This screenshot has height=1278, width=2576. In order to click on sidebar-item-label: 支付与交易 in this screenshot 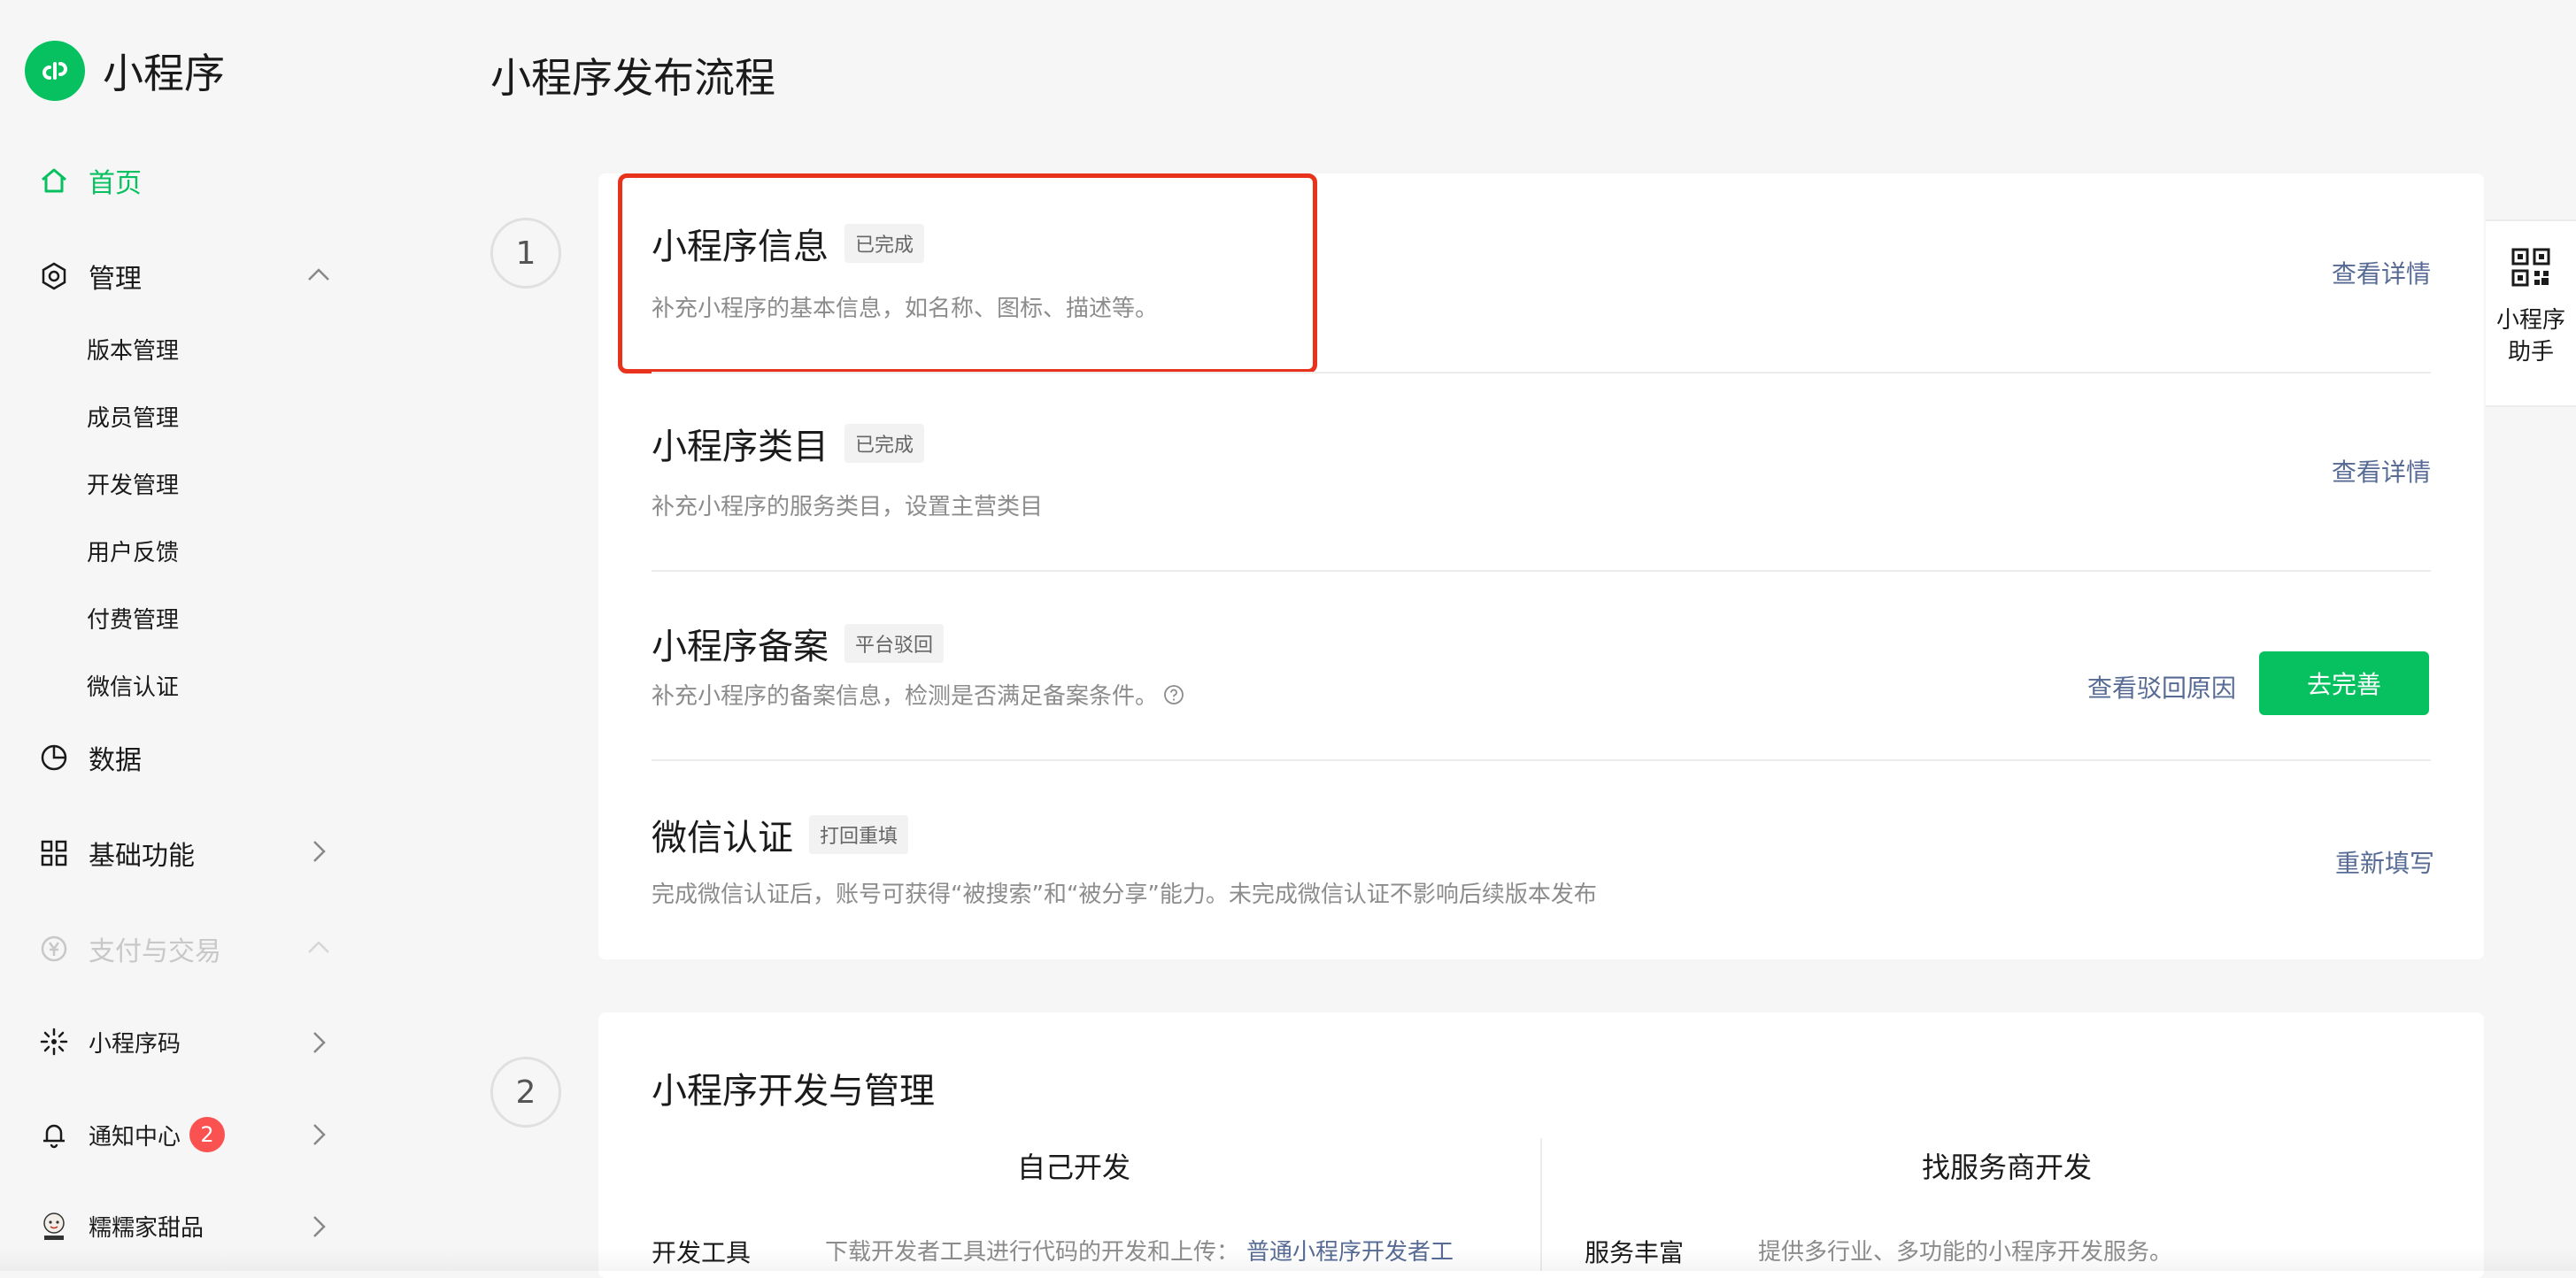, I will do `click(155, 951)`.